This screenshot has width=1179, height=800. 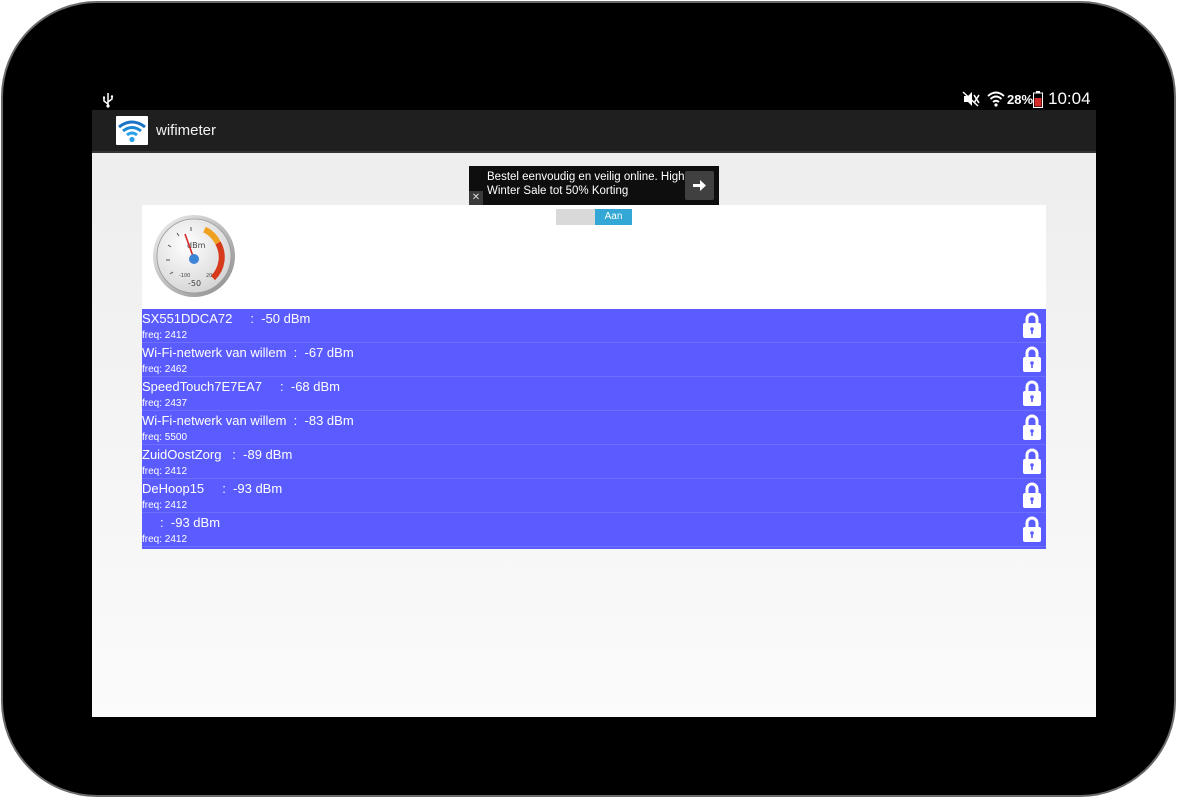 What do you see at coordinates (594, 131) in the screenshot?
I see `action-bar: wifimeter` at bounding box center [594, 131].